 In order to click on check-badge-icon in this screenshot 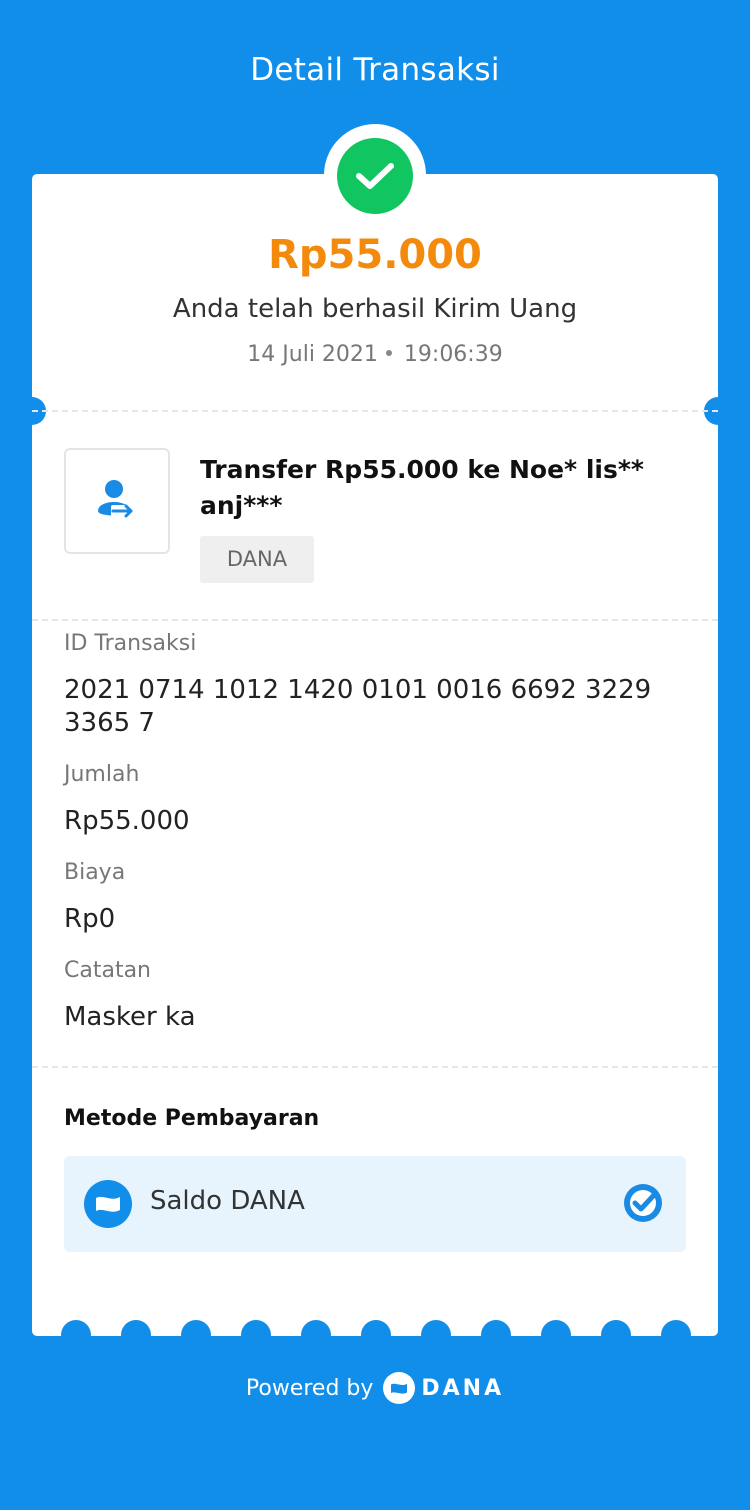, I will do `click(643, 1203)`.